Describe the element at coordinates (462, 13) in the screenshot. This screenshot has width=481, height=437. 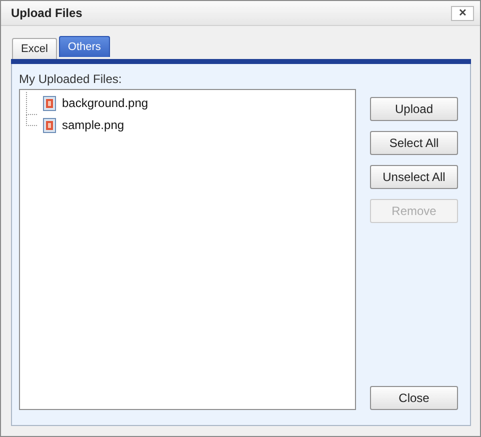
I see `close-button: ✕` at that location.